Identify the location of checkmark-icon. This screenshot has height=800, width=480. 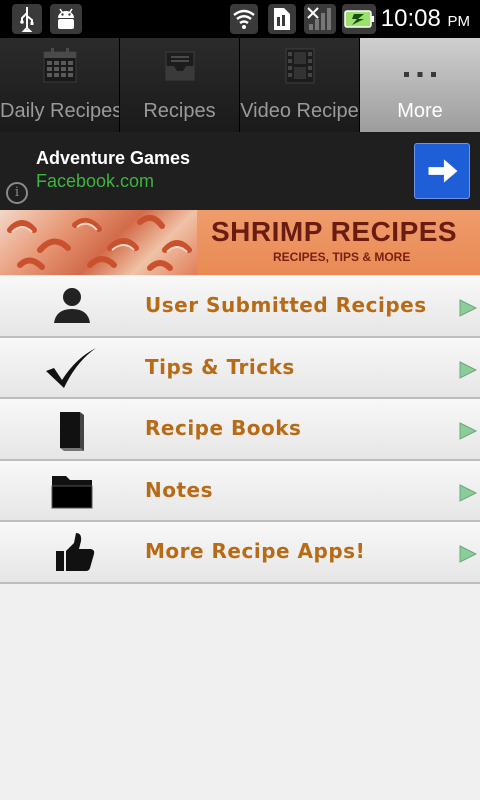
(71, 367).